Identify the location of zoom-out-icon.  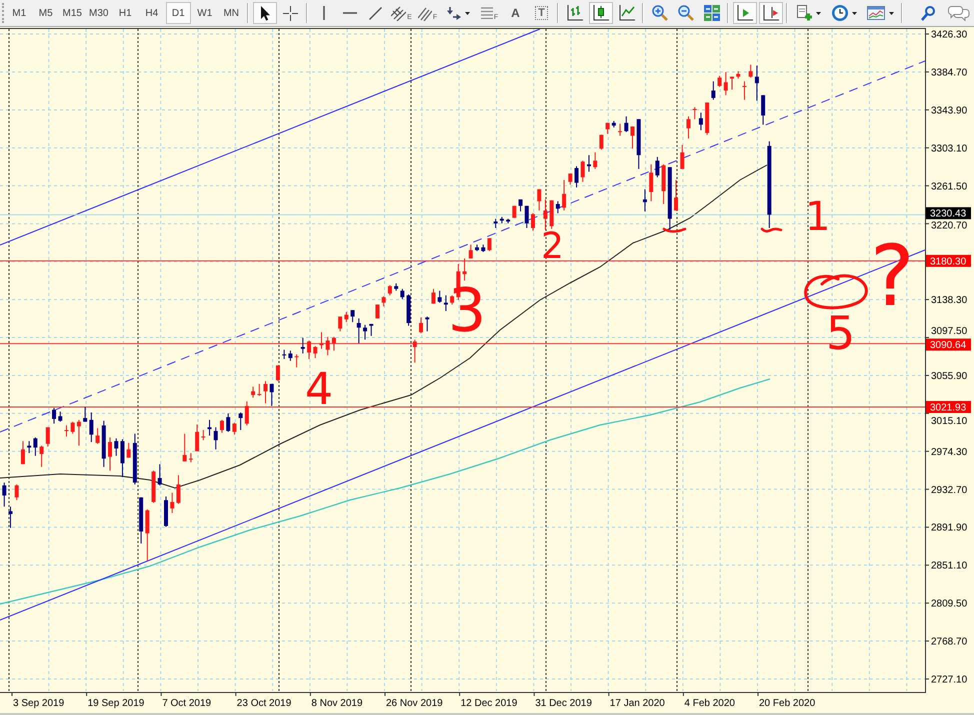
(686, 13).